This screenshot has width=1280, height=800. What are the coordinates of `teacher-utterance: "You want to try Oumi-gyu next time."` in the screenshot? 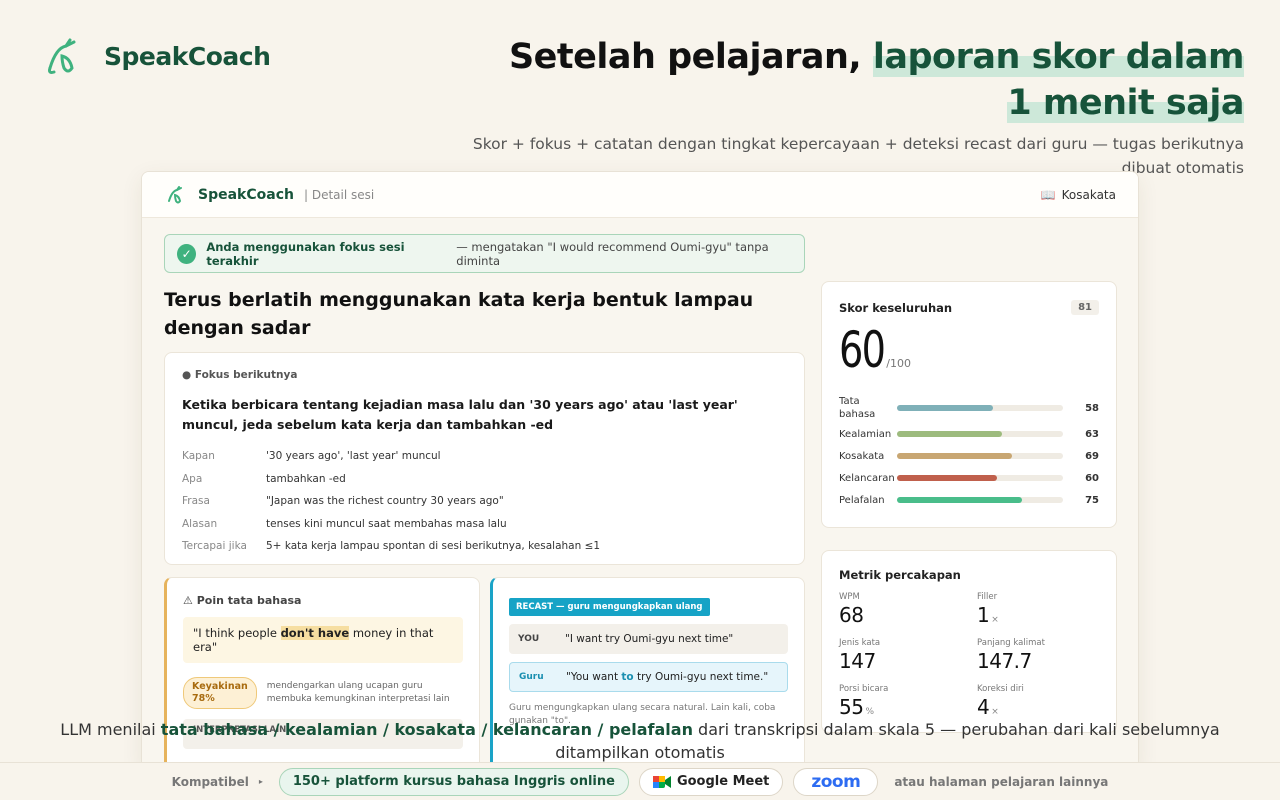 It's located at (667, 677).